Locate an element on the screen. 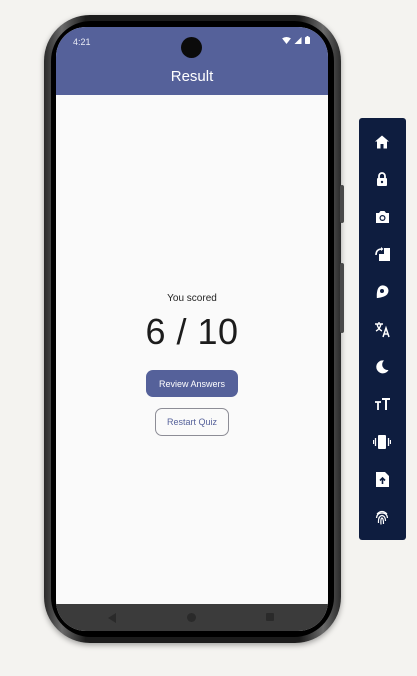  camera-icon is located at coordinates (382, 217).